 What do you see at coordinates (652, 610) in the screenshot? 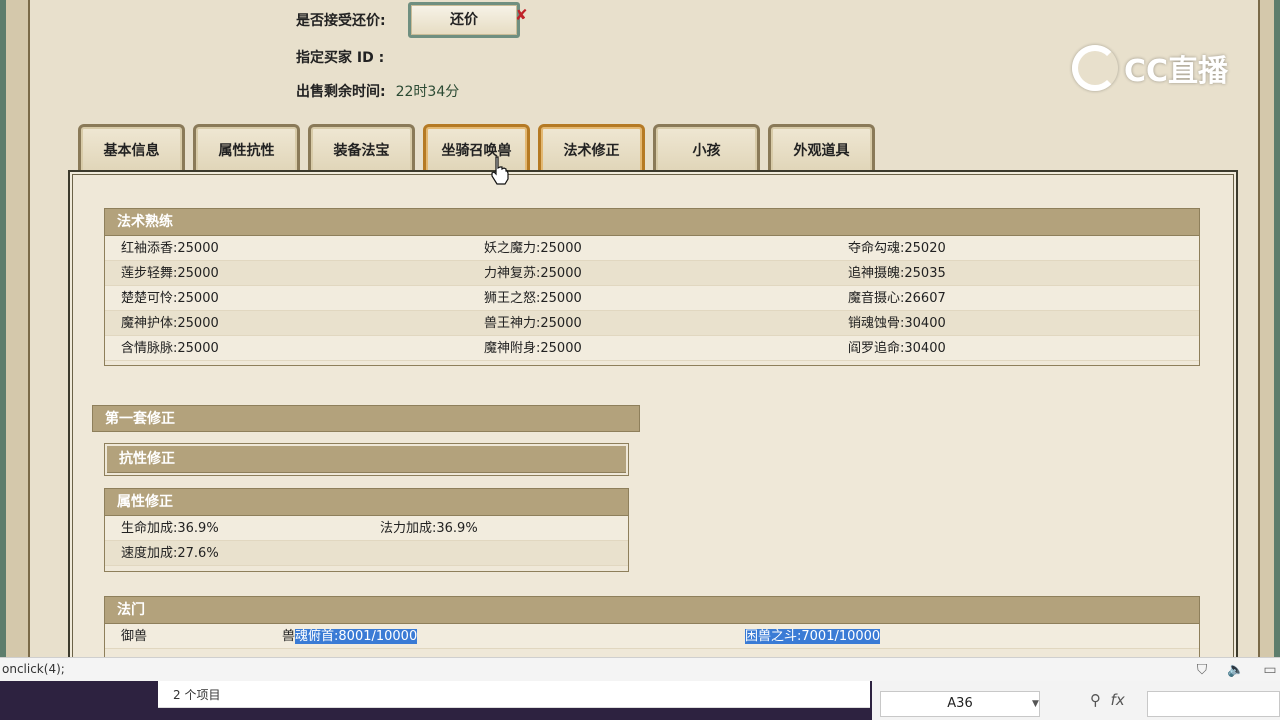
I see `school-title: 法门` at bounding box center [652, 610].